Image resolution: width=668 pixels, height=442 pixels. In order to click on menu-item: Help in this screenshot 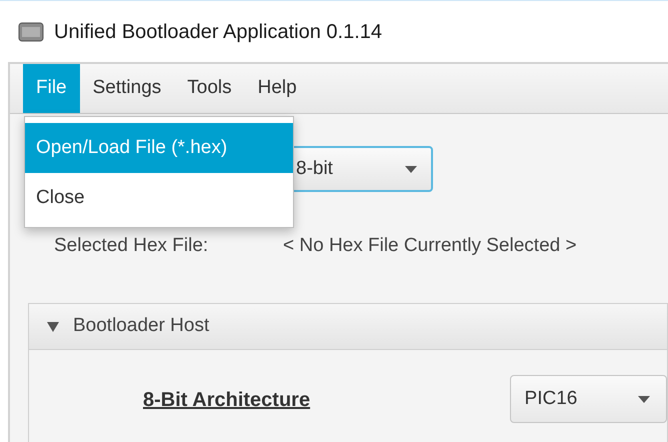, I will do `click(277, 88)`.